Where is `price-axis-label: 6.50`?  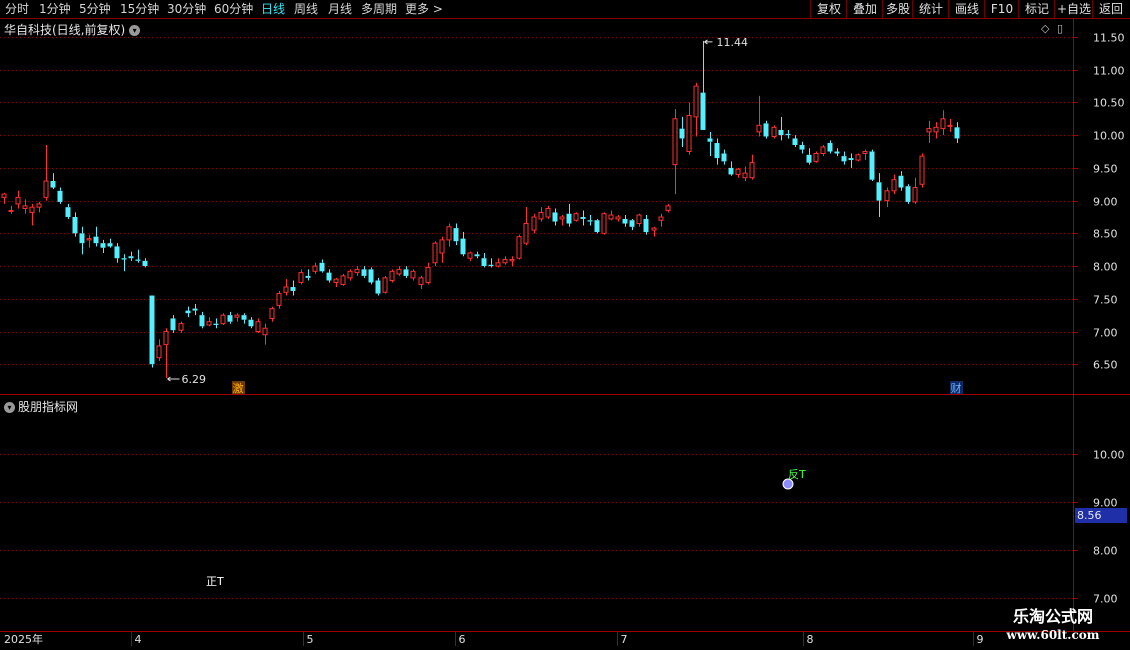 price-axis-label: 6.50 is located at coordinates (1105, 365).